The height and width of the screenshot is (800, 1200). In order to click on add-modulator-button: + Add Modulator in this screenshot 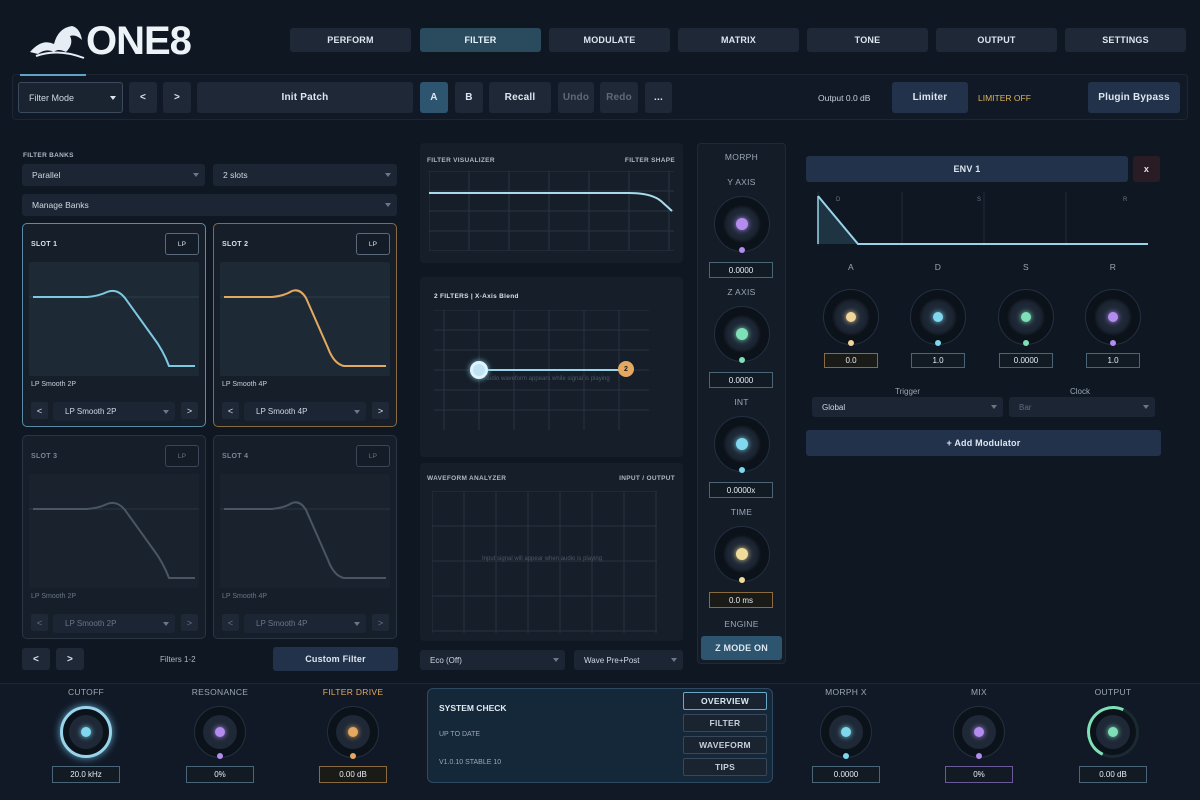, I will do `click(983, 443)`.